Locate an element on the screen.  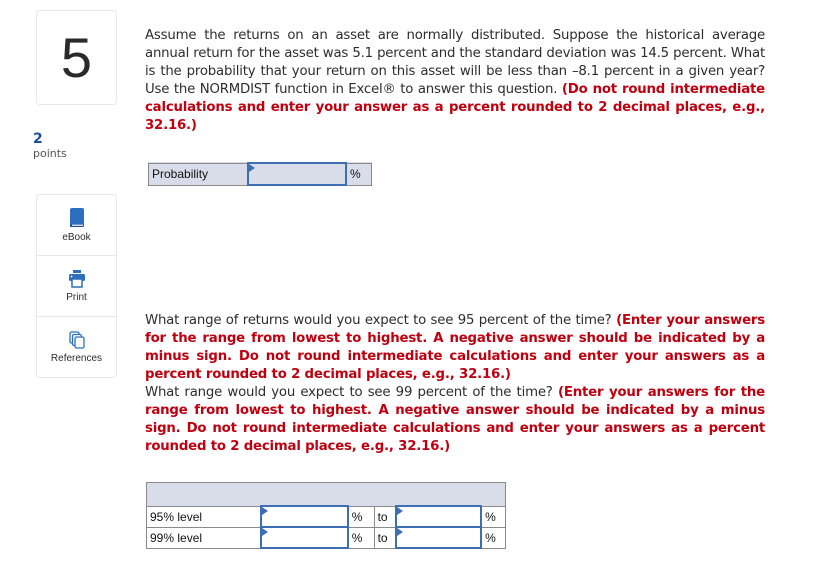
probability-row: Probability % is located at coordinates (260, 174).